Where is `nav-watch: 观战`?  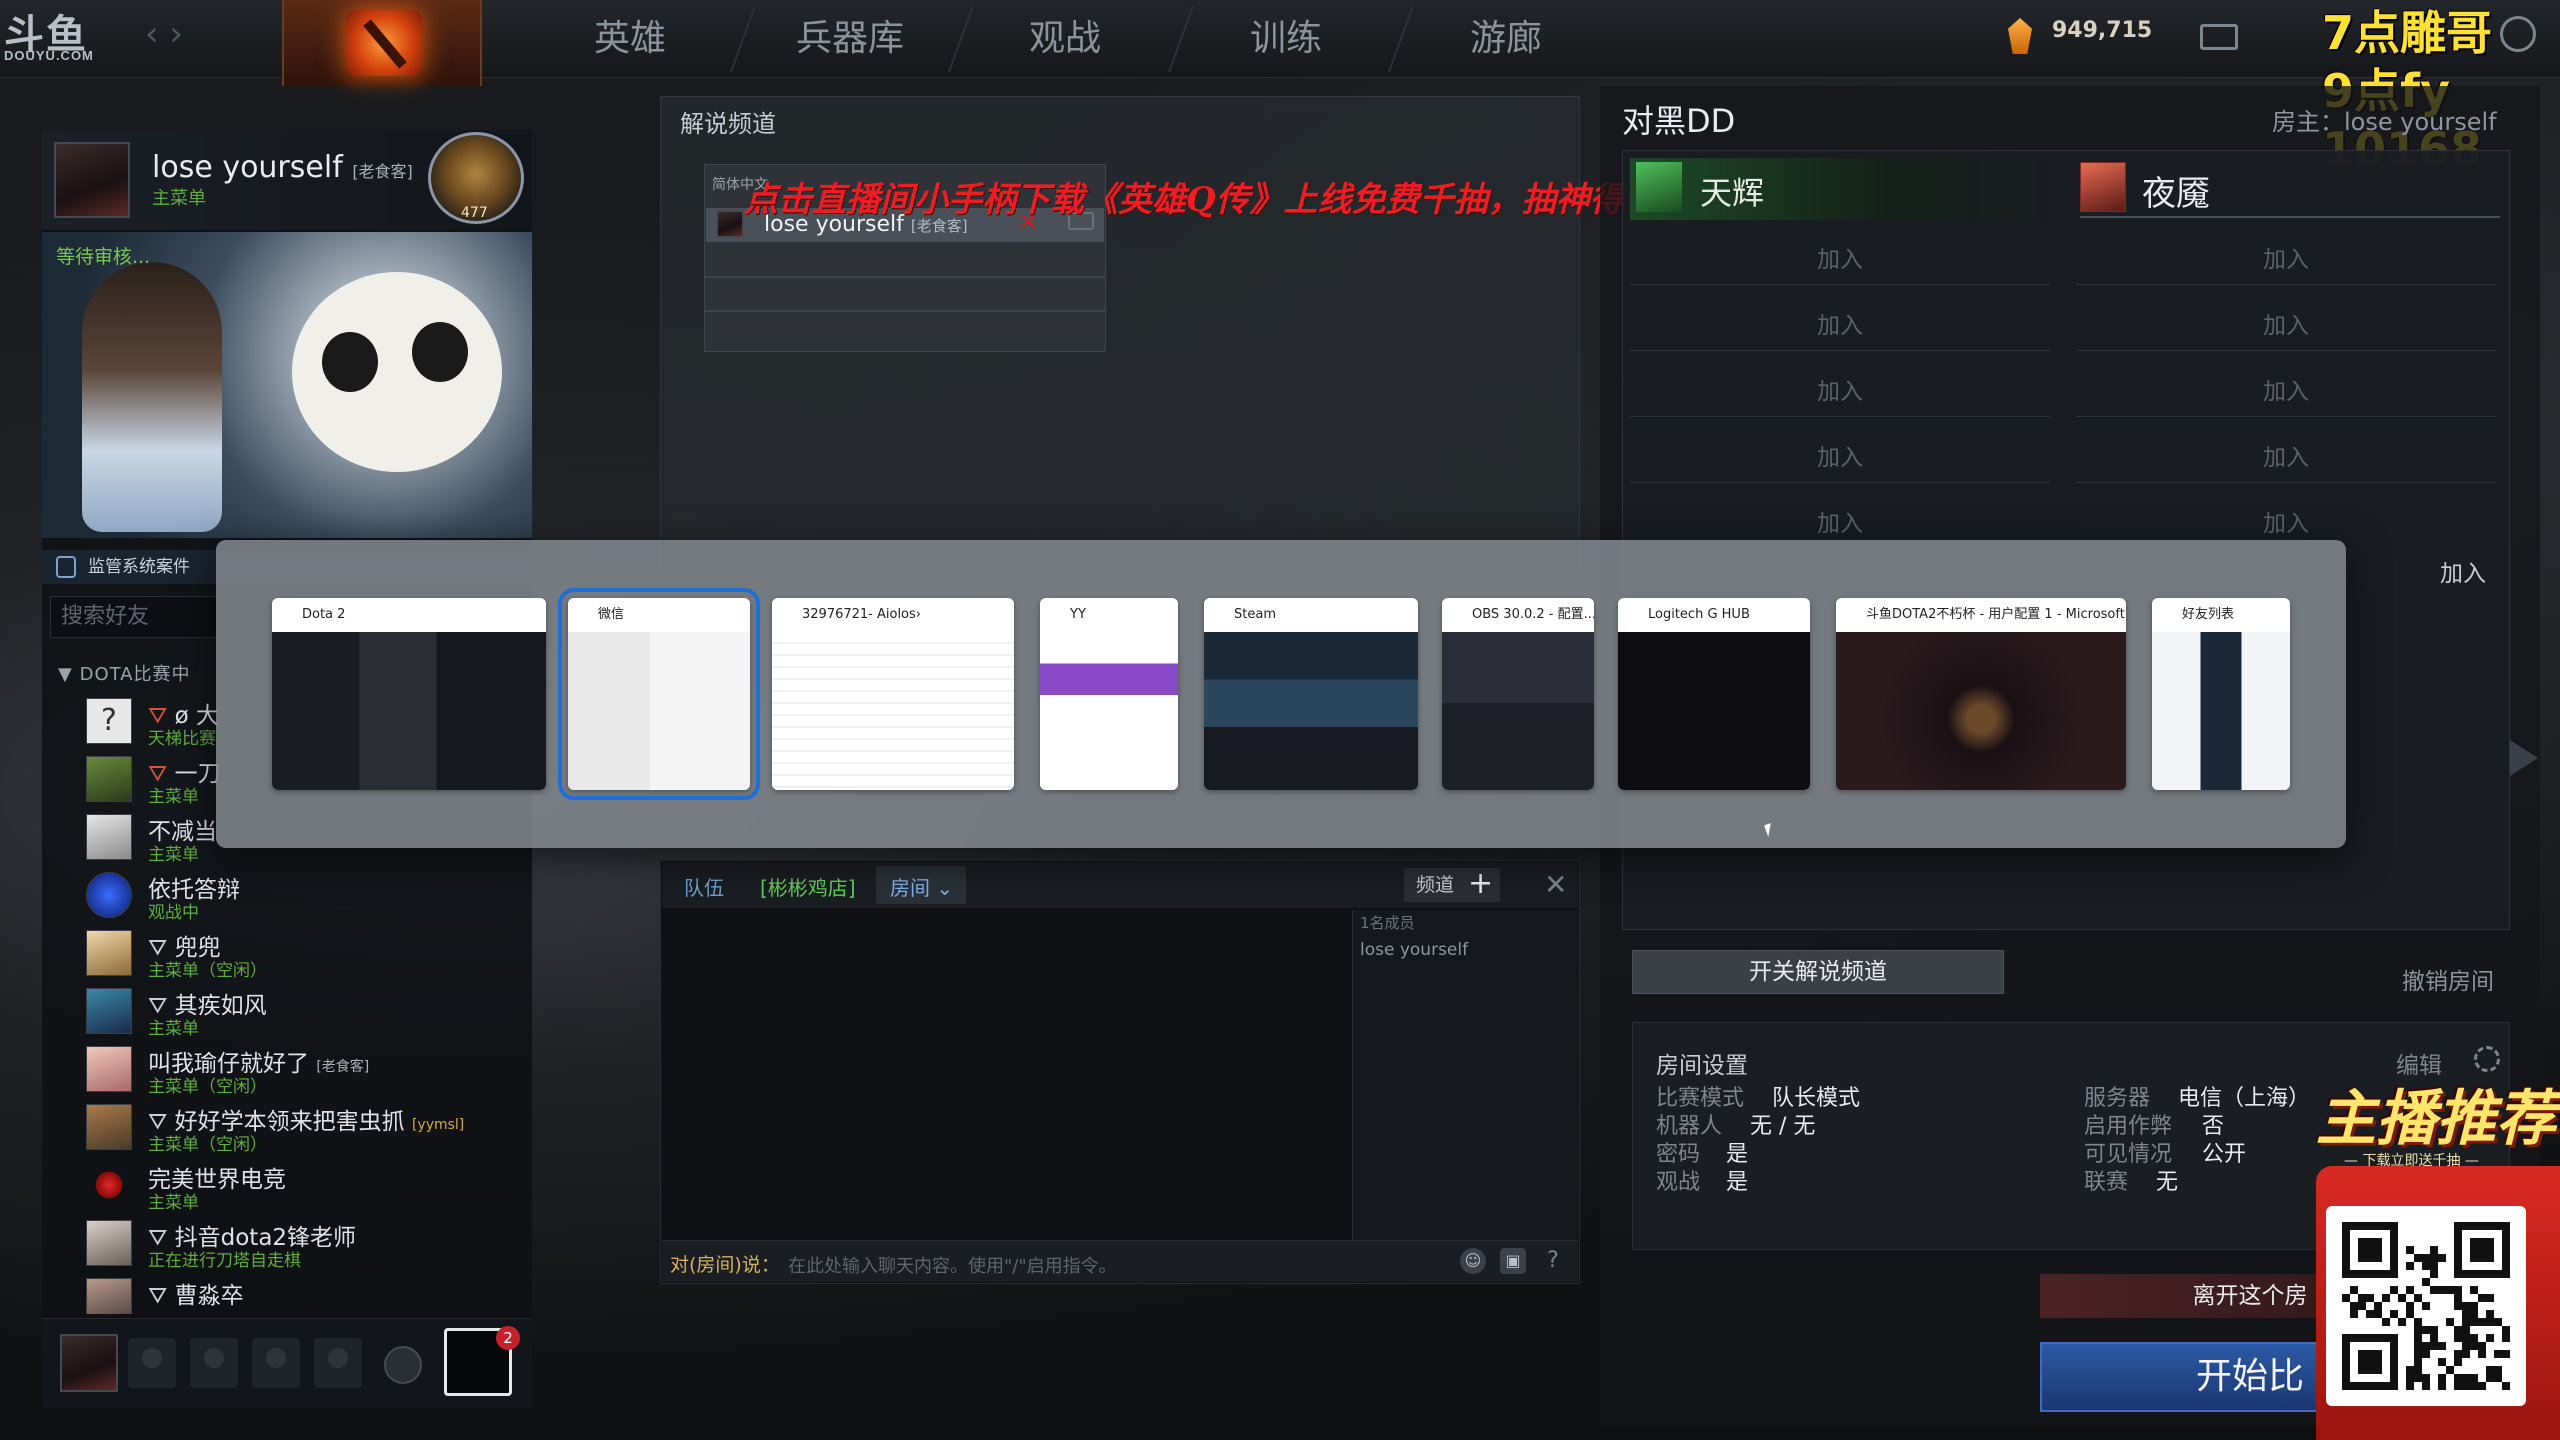 nav-watch: 观战 is located at coordinates (1065, 39).